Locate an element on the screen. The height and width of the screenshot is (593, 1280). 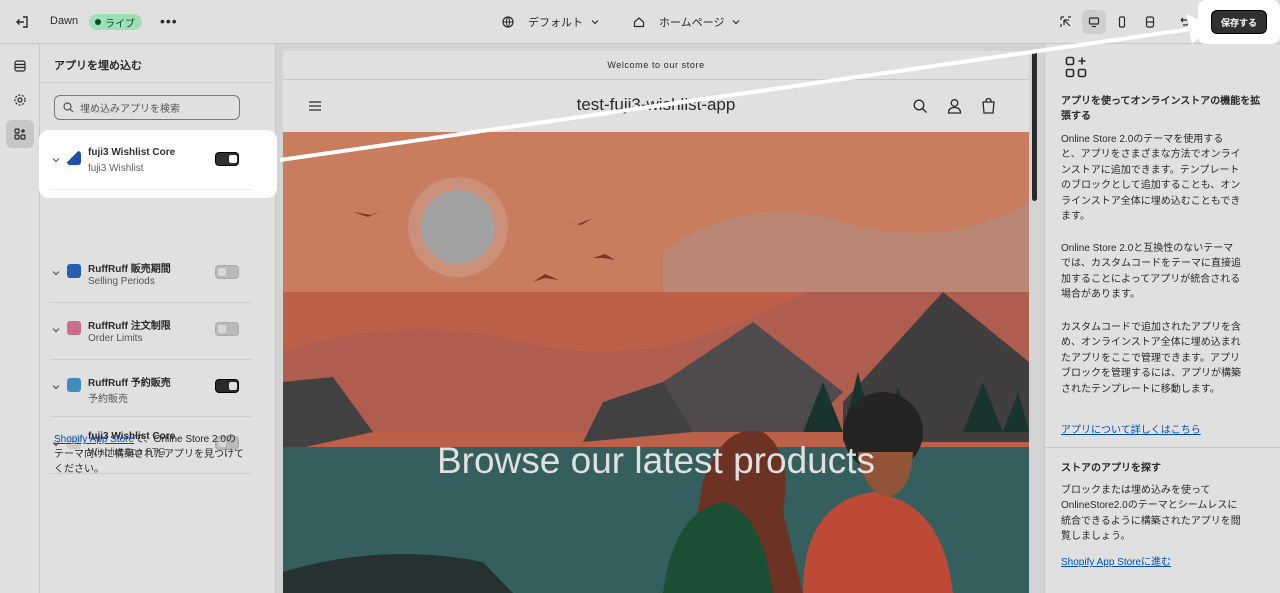
app-store-link: Shopify App Storeに進む is located at coordinates (1116, 560).